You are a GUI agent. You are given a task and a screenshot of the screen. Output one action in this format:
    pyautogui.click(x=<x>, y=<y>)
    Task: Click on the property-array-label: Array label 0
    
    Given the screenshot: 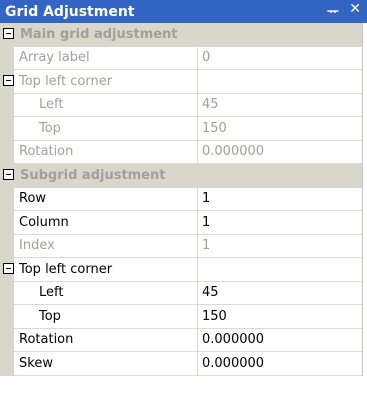 What is the action you would take?
    pyautogui.click(x=181, y=58)
    